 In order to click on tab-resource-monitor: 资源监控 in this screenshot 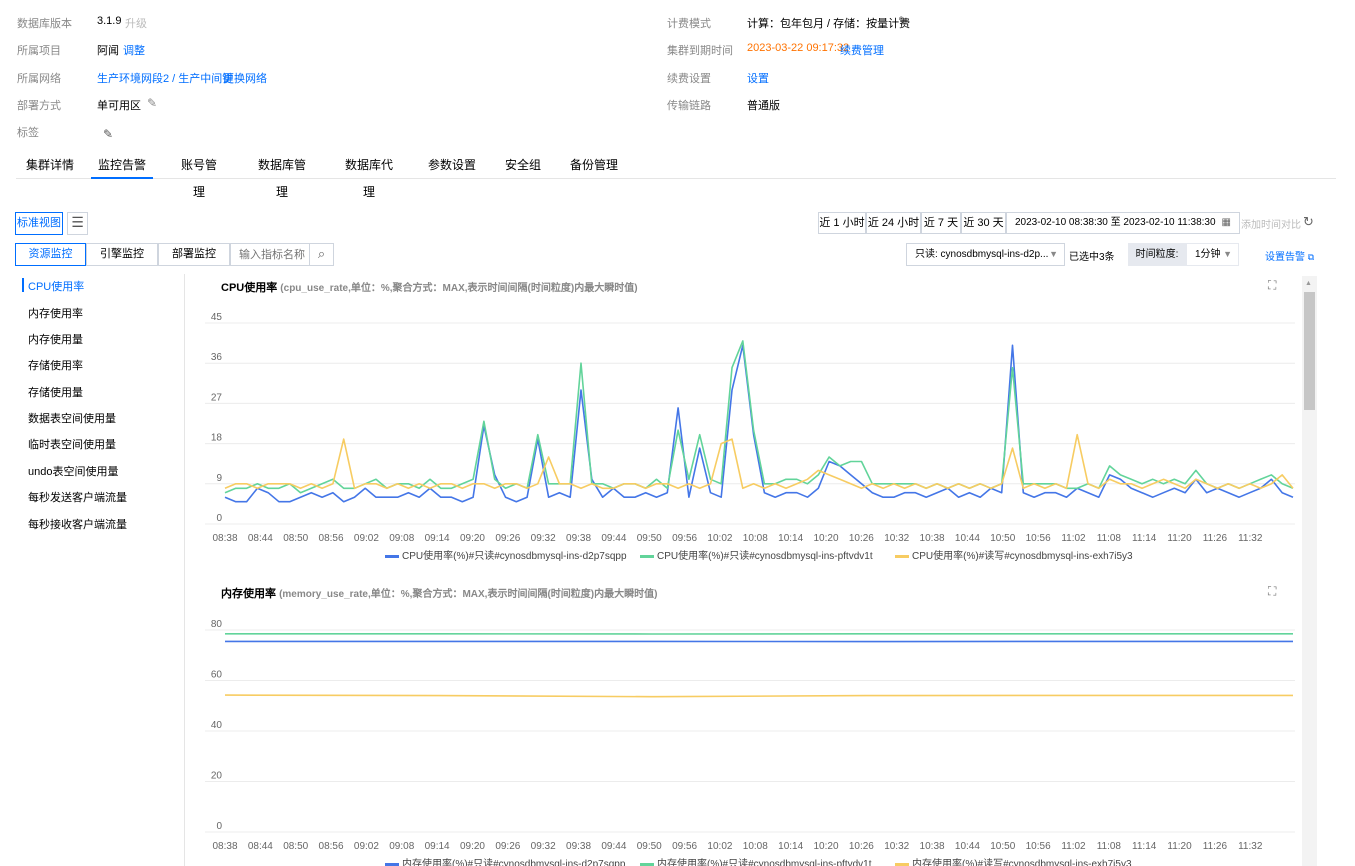, I will do `click(50, 254)`.